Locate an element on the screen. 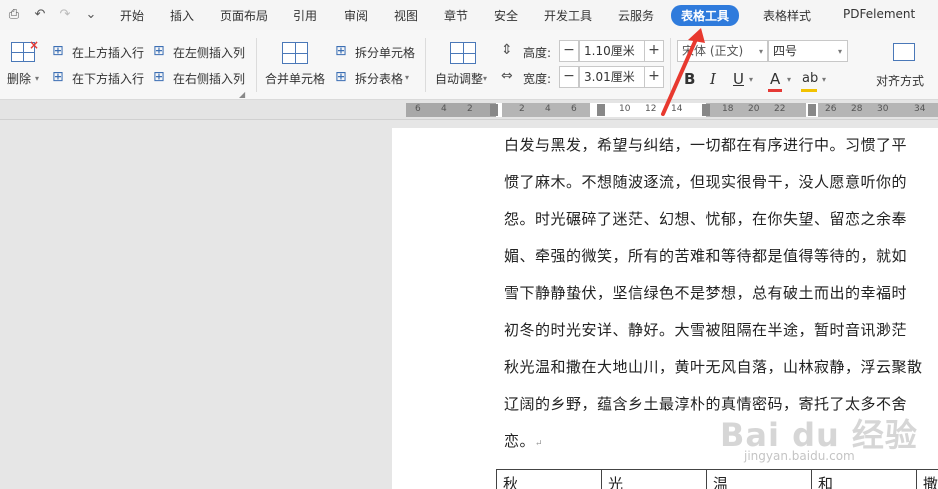 Image resolution: width=938 pixels, height=489 pixels. insert-below-button: ⊞ 在下方插入行 is located at coordinates (100, 77).